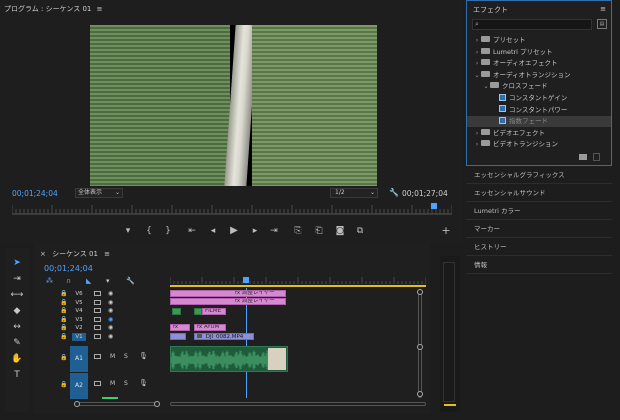 Image resolution: width=620 pixels, height=420 pixels. Describe the element at coordinates (176, 311) in the screenshot. I see `clip-v4-small` at that location.